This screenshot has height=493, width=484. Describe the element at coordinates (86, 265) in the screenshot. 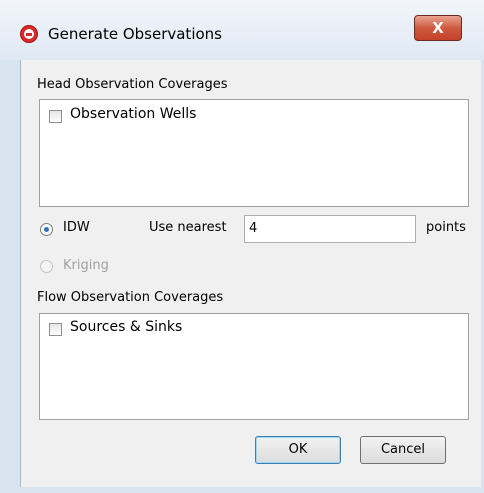

I see `kriging-label: Kriging` at that location.